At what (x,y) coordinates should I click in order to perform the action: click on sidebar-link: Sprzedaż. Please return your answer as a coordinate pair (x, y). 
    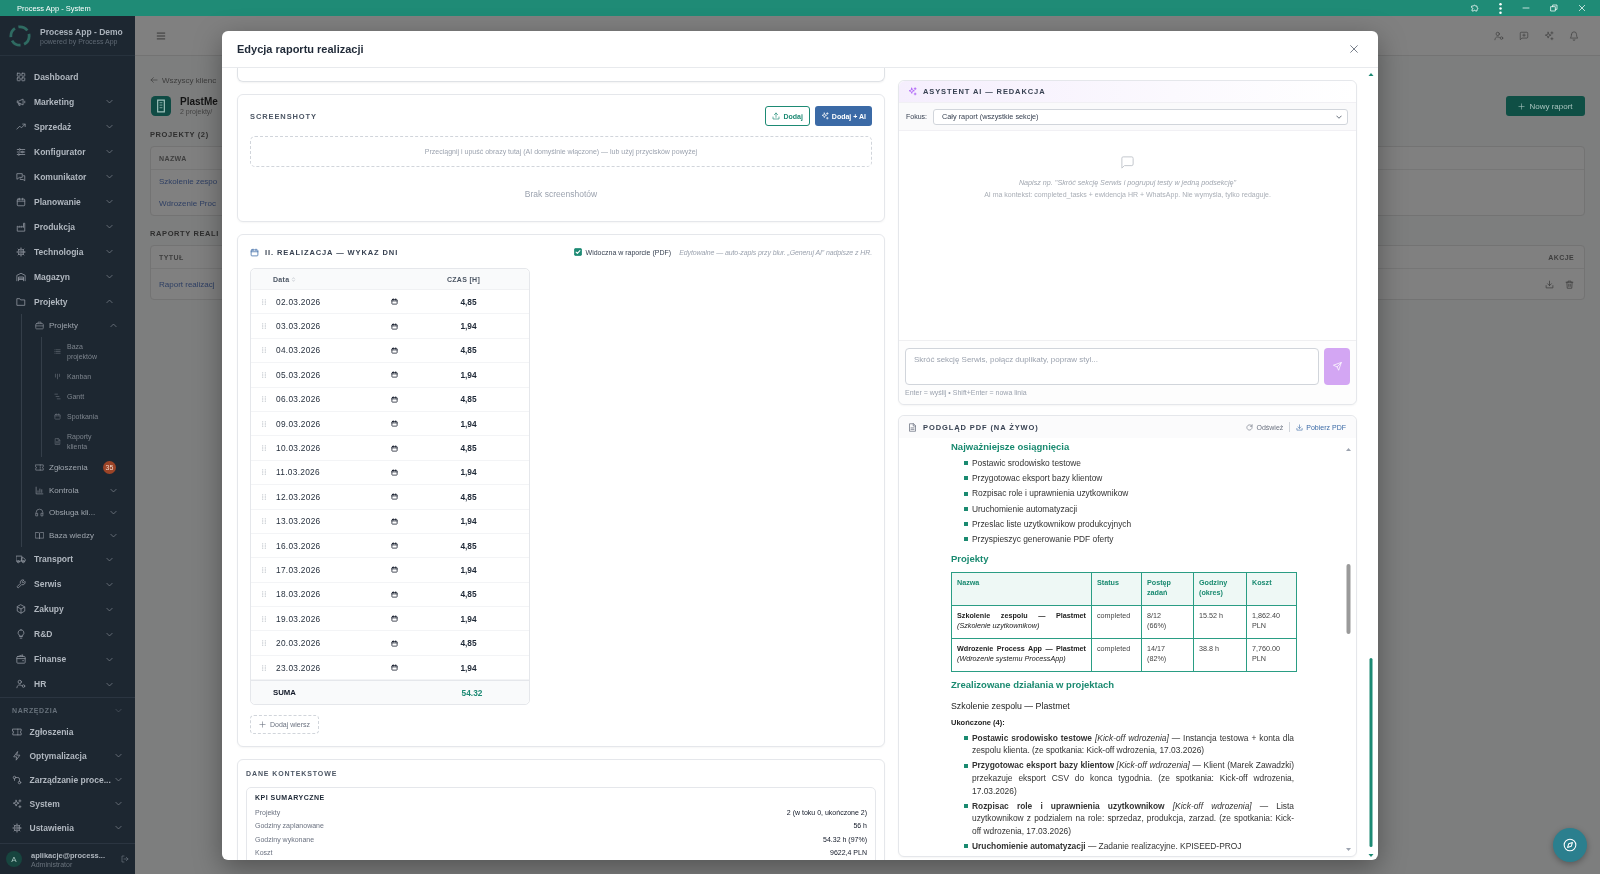
    Looking at the image, I should click on (61, 126).